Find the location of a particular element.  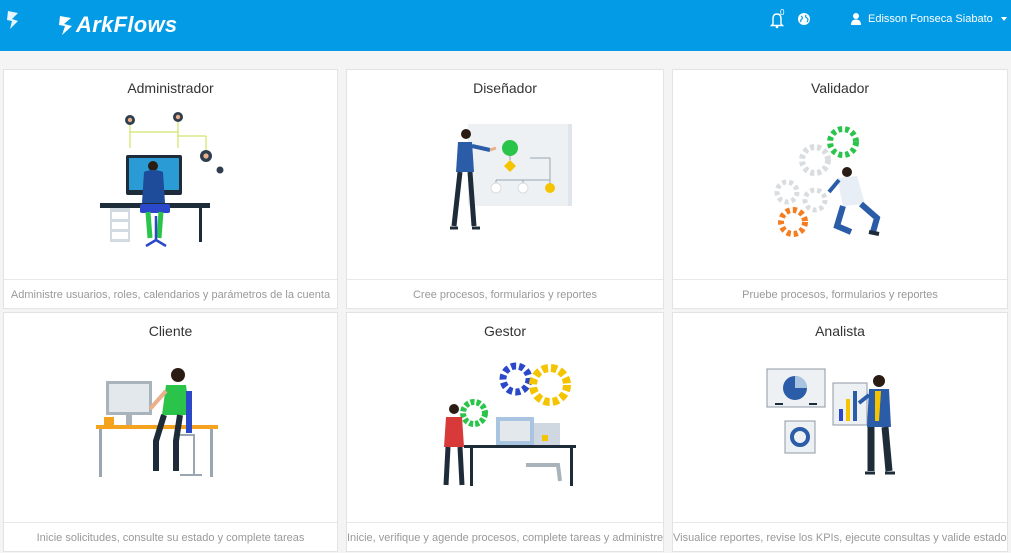

analyst-illustration-icon is located at coordinates (830, 421).